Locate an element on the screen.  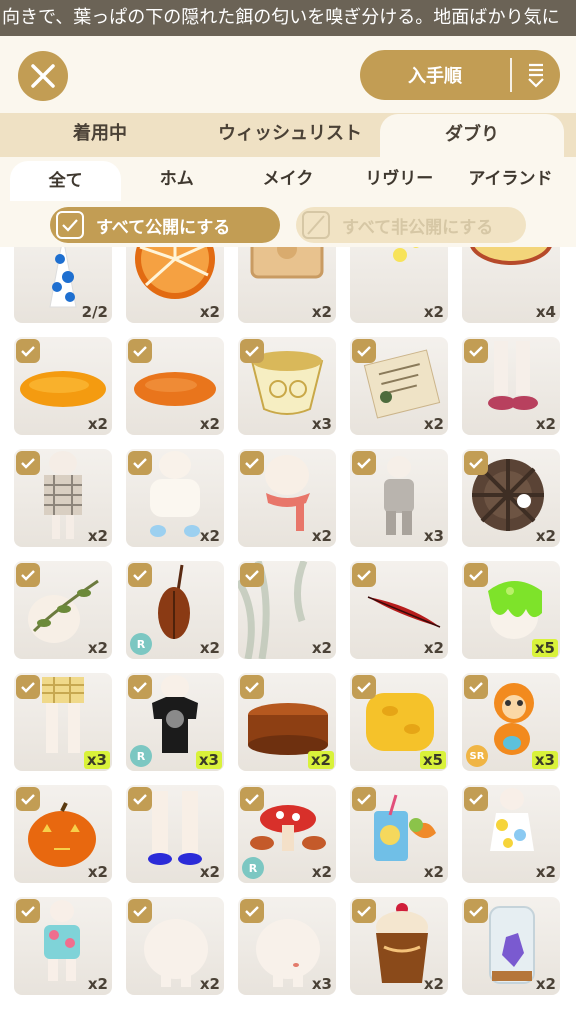
tab-all: 全て is located at coordinates (66, 183).